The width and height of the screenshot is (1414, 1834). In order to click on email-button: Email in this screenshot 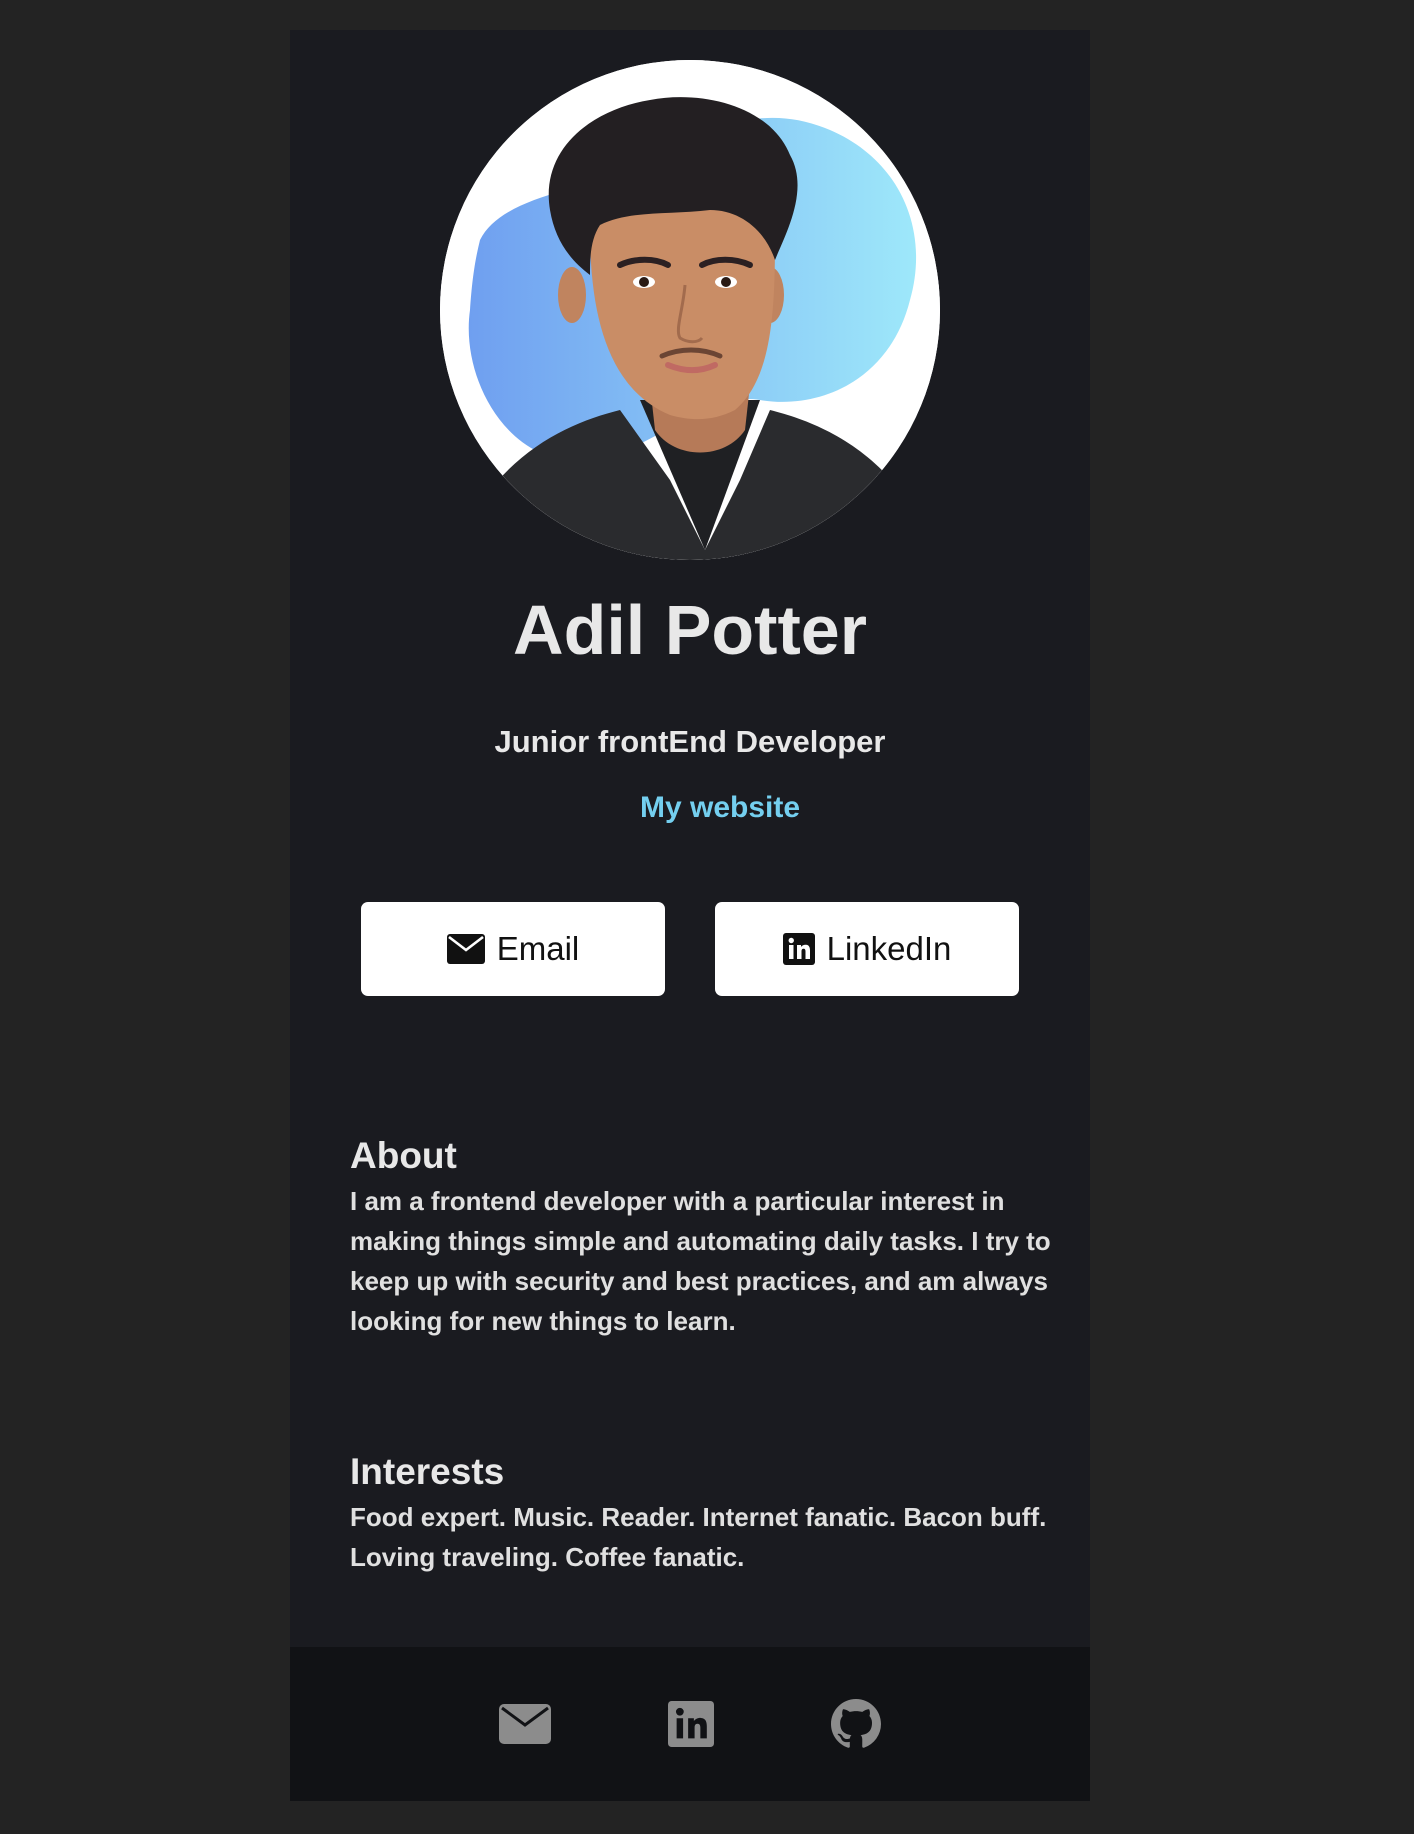, I will do `click(513, 949)`.